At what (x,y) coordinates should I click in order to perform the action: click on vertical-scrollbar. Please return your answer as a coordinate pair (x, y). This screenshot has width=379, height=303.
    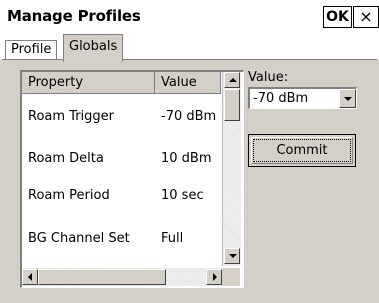
    Looking at the image, I should click on (231, 169).